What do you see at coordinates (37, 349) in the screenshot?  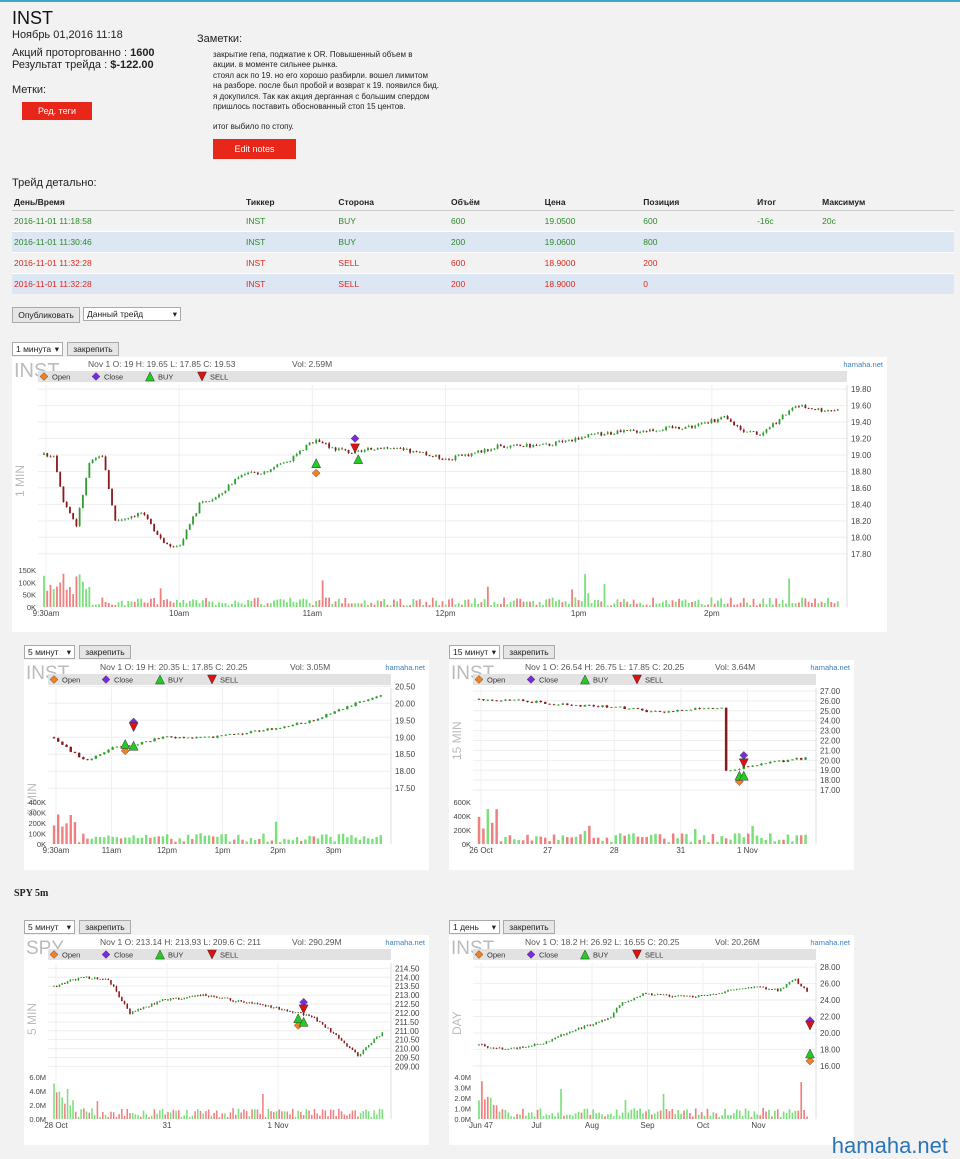 I see `interval-select-1: 1 минута ▾` at bounding box center [37, 349].